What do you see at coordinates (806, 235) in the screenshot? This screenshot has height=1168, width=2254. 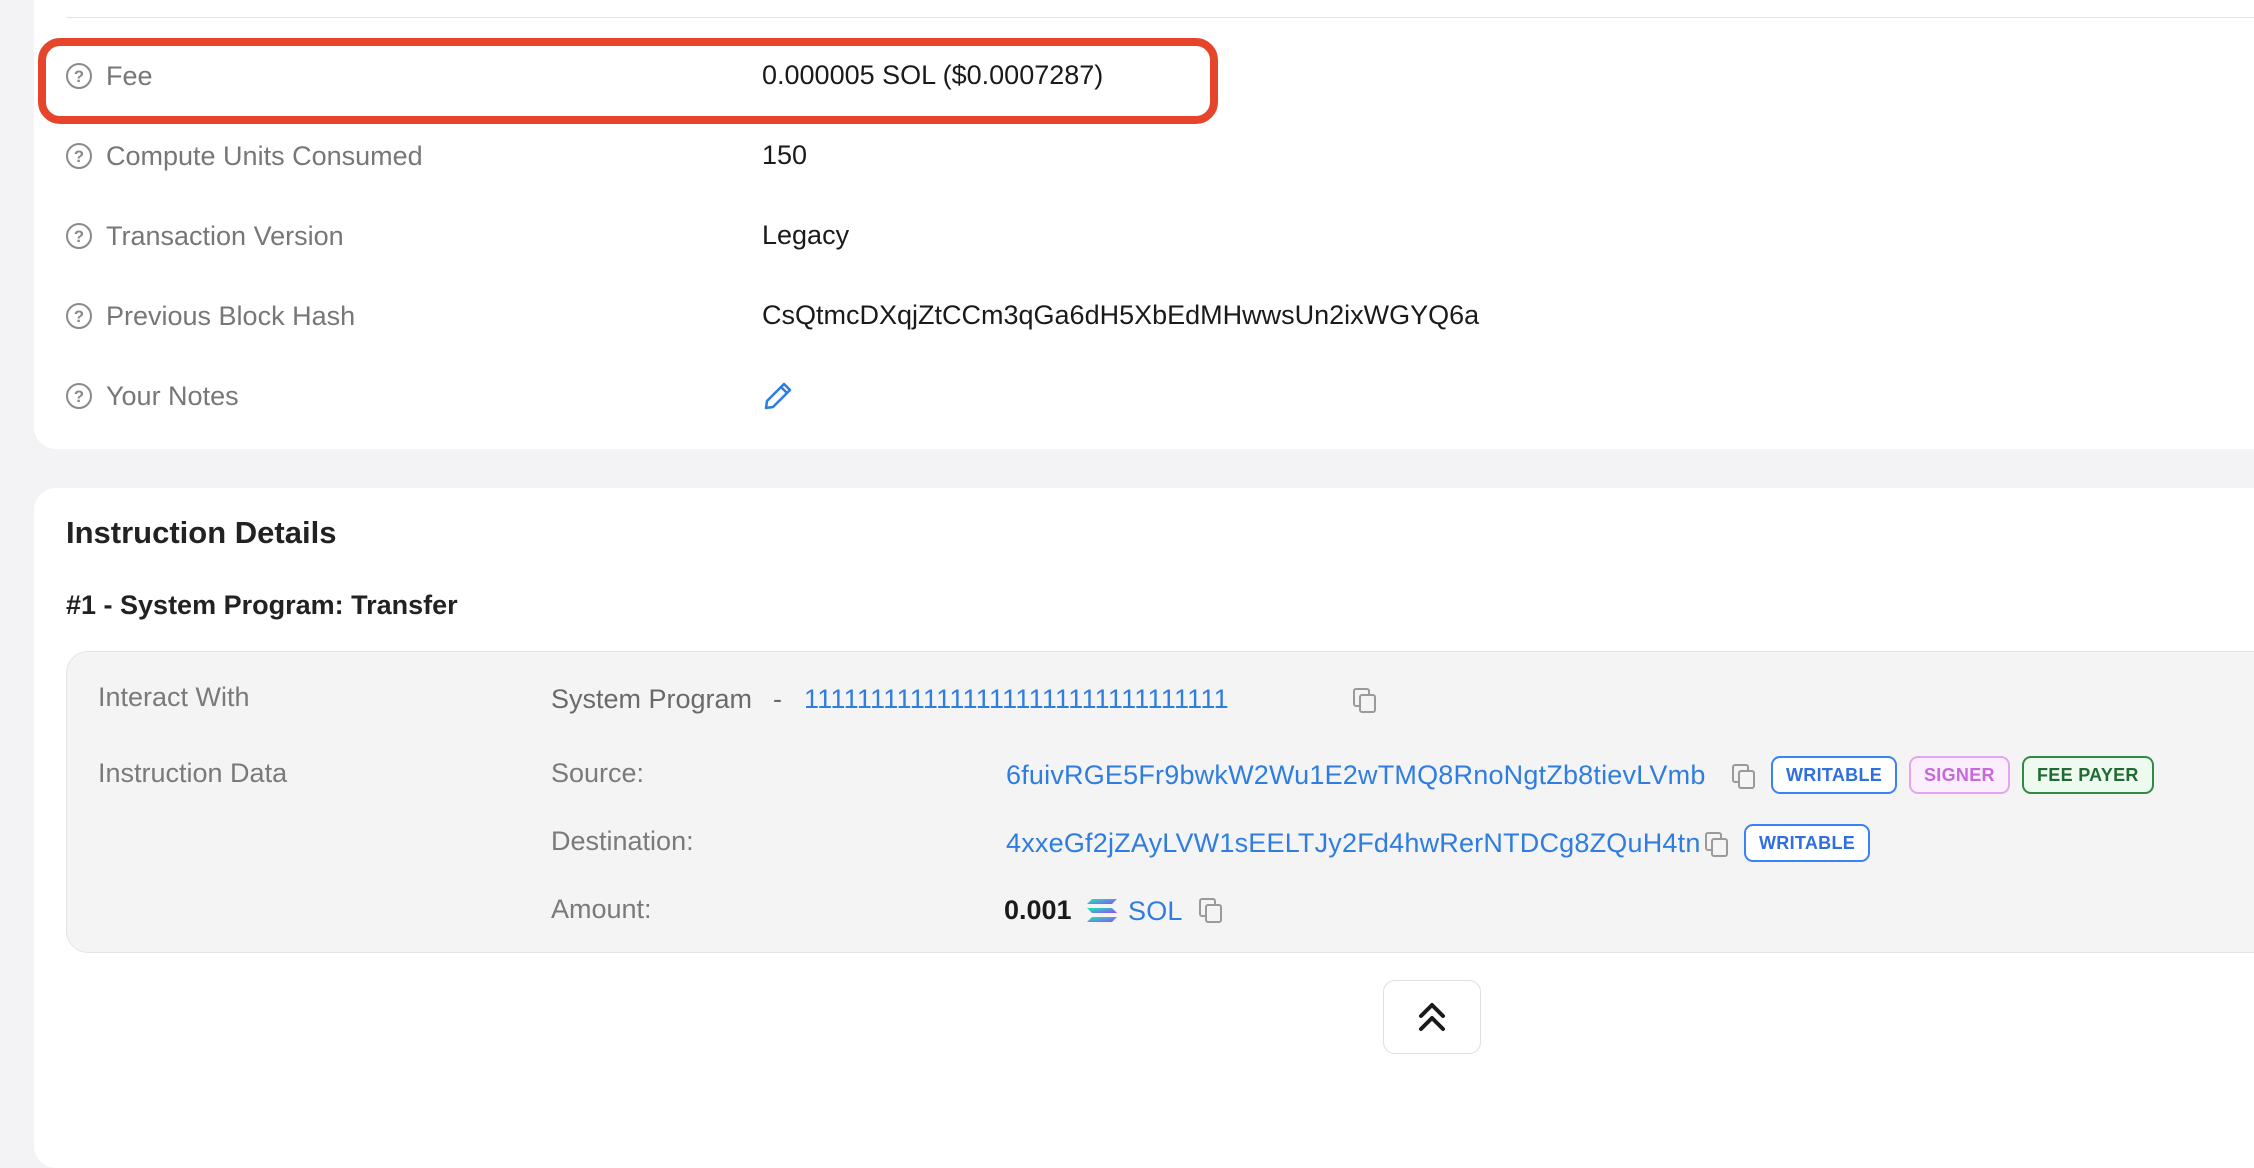 I see `transaction-version-value: Legacy` at bounding box center [806, 235].